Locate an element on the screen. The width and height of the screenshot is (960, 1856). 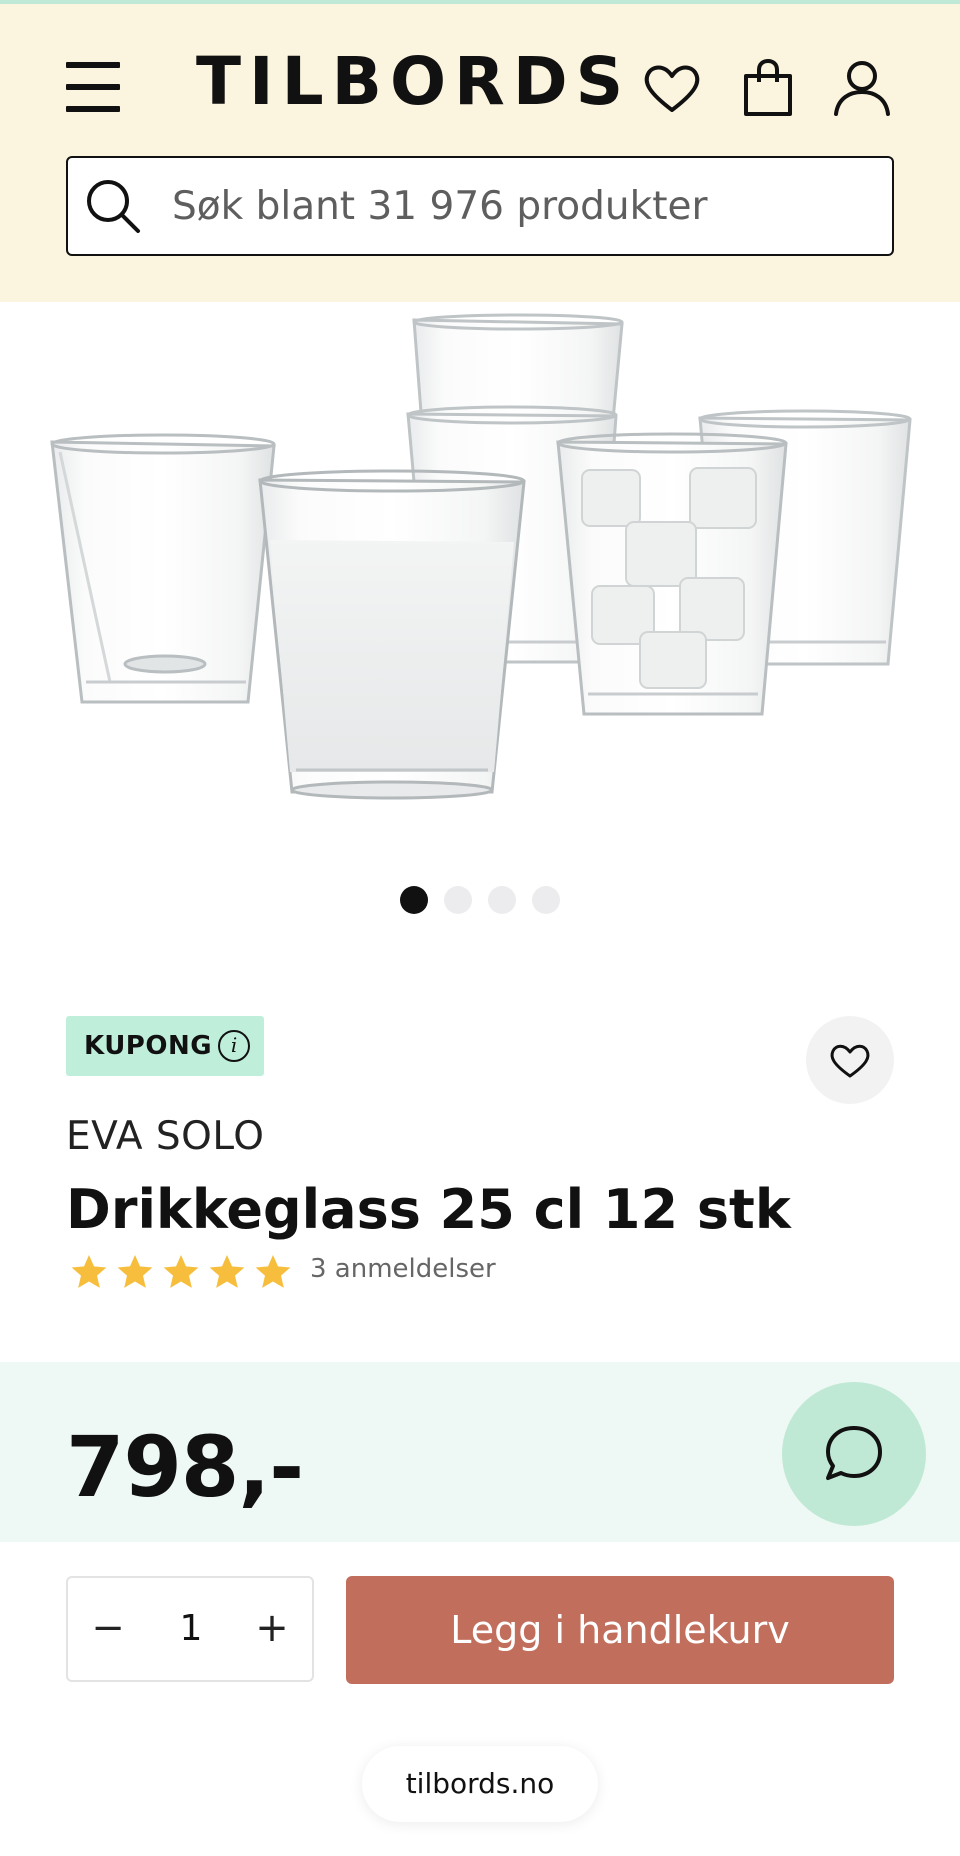
rating-stars is located at coordinates (183, 1272).